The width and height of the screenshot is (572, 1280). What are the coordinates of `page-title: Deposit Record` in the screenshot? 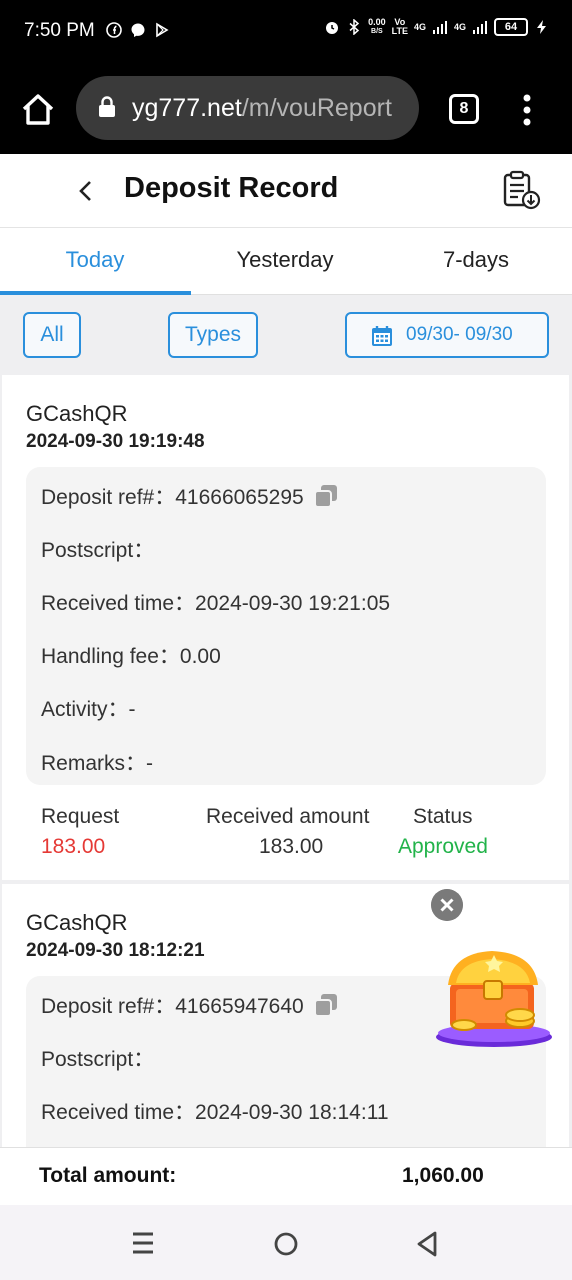 It's located at (231, 188).